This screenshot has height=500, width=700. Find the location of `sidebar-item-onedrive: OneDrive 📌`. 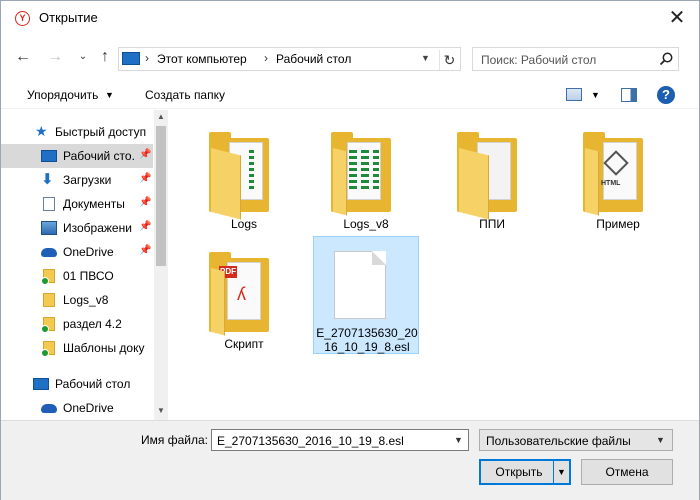

sidebar-item-onedrive: OneDrive 📌 is located at coordinates (77, 252).